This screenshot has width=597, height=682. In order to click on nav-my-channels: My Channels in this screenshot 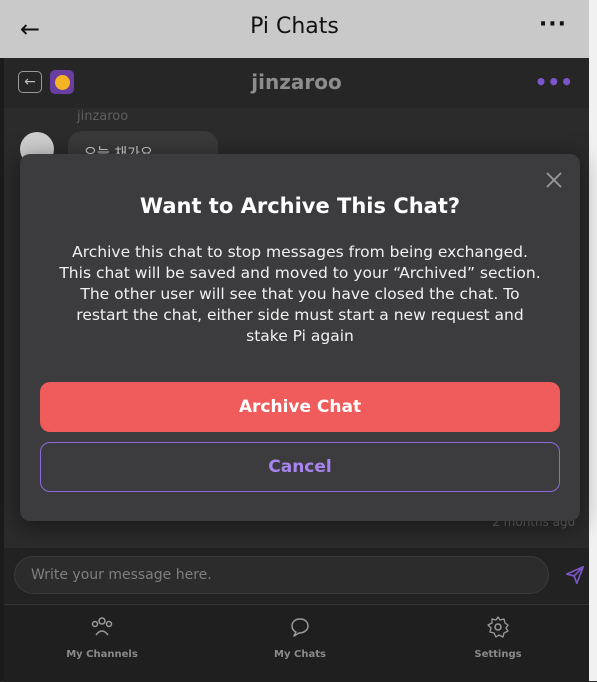, I will do `click(102, 637)`.